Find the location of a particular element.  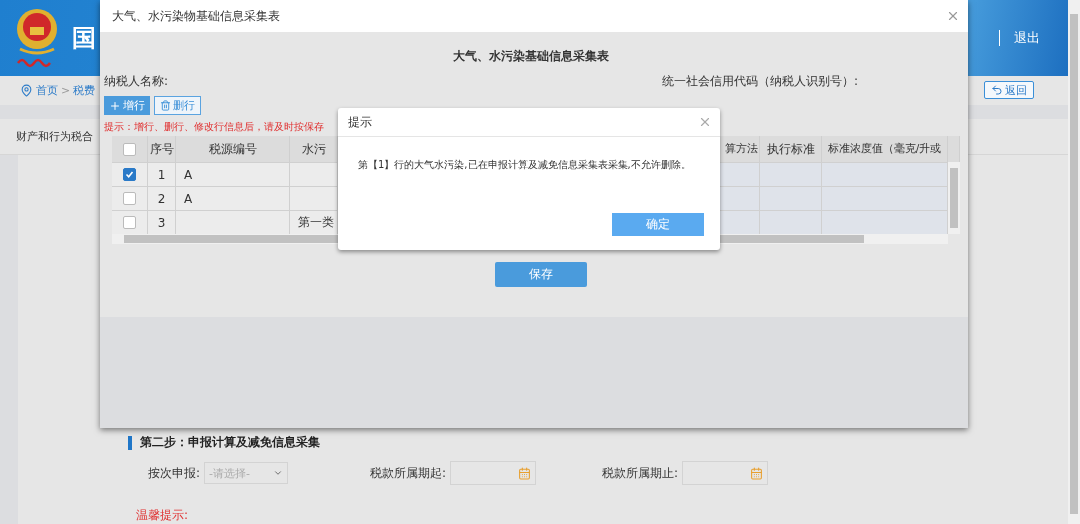

location-icon is located at coordinates (26, 90).